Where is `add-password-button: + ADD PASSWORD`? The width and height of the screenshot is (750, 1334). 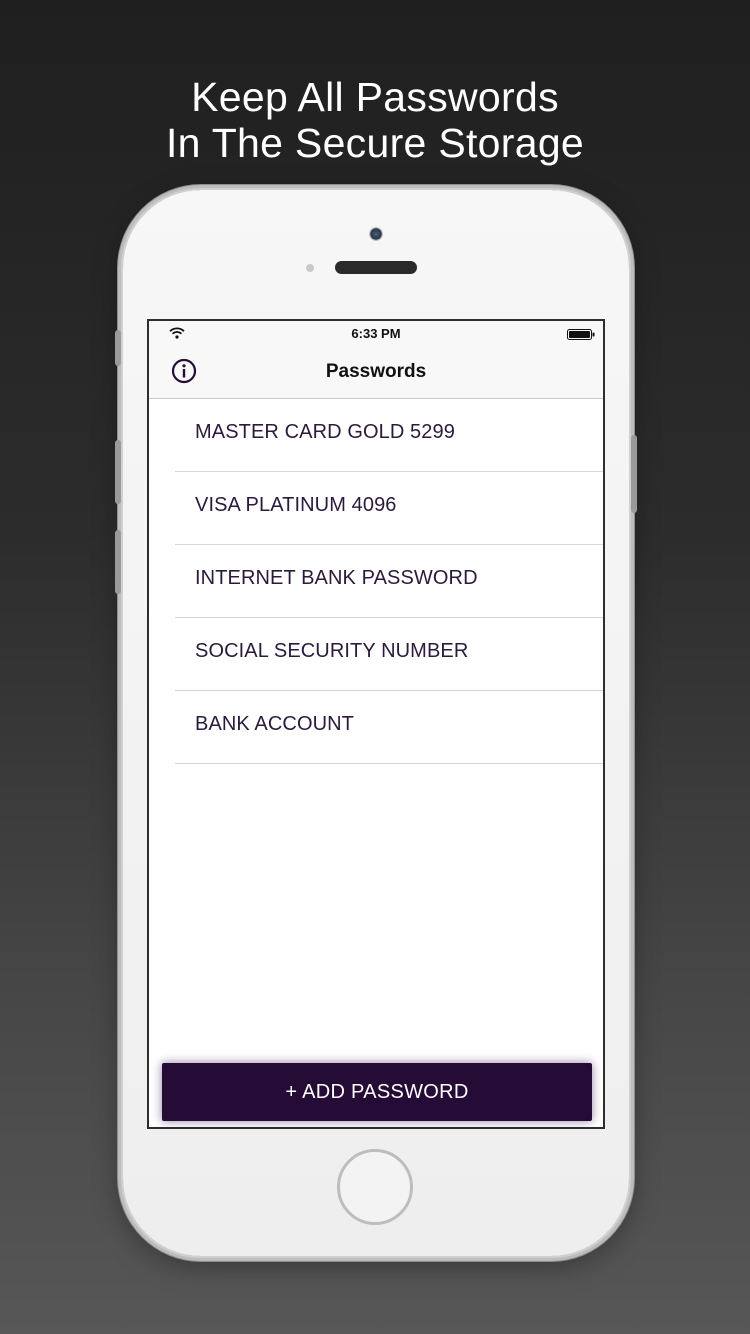
add-password-button: + ADD PASSWORD is located at coordinates (377, 1092).